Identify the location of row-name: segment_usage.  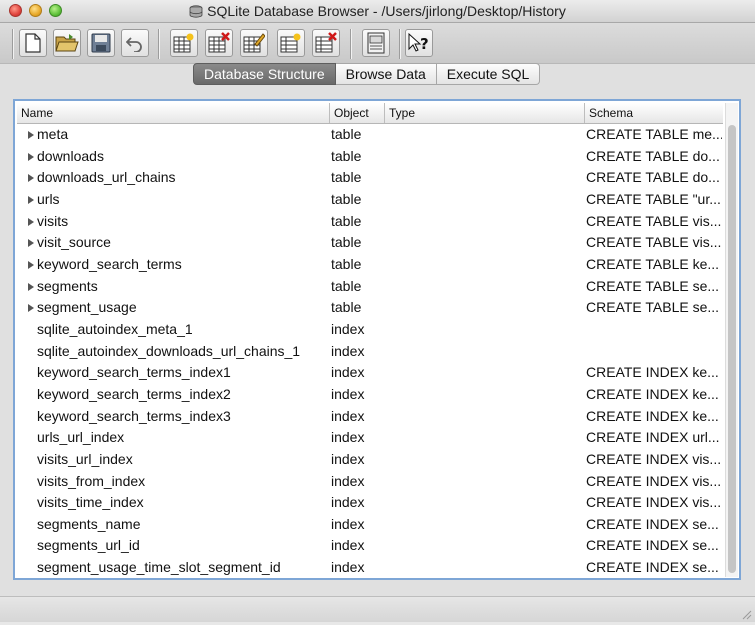
(87, 307).